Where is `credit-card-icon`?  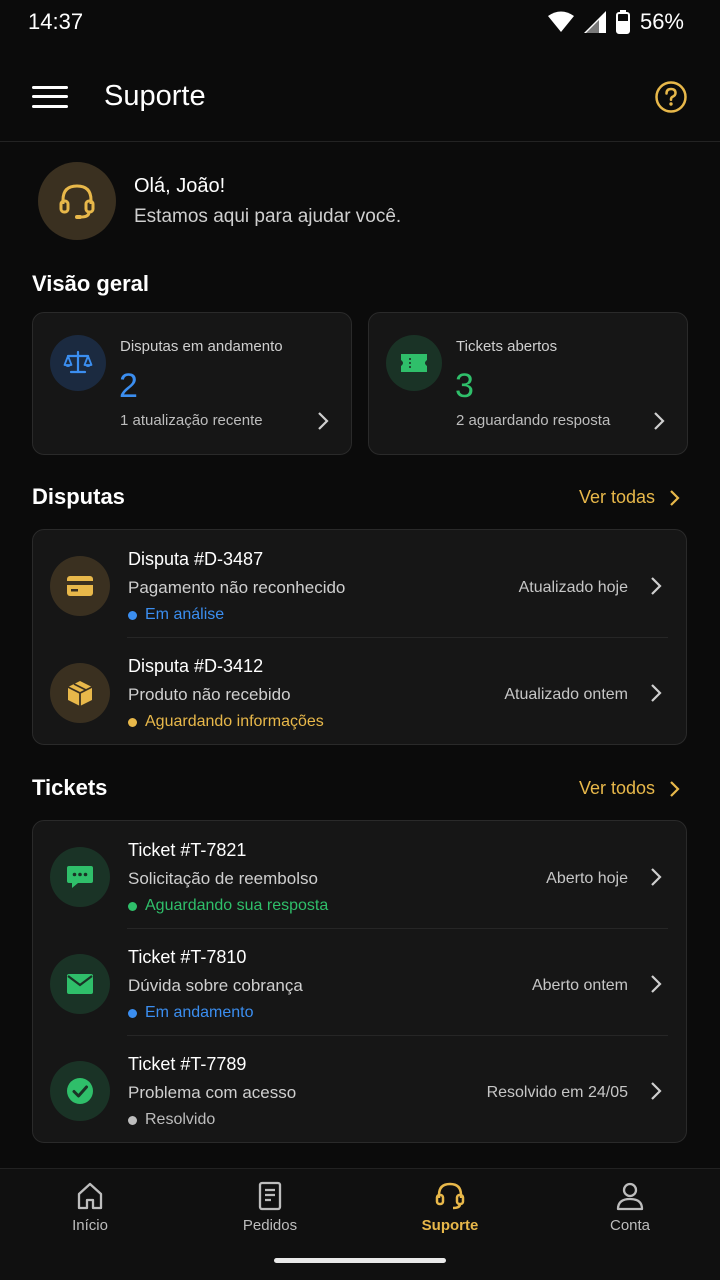
credit-card-icon is located at coordinates (80, 586).